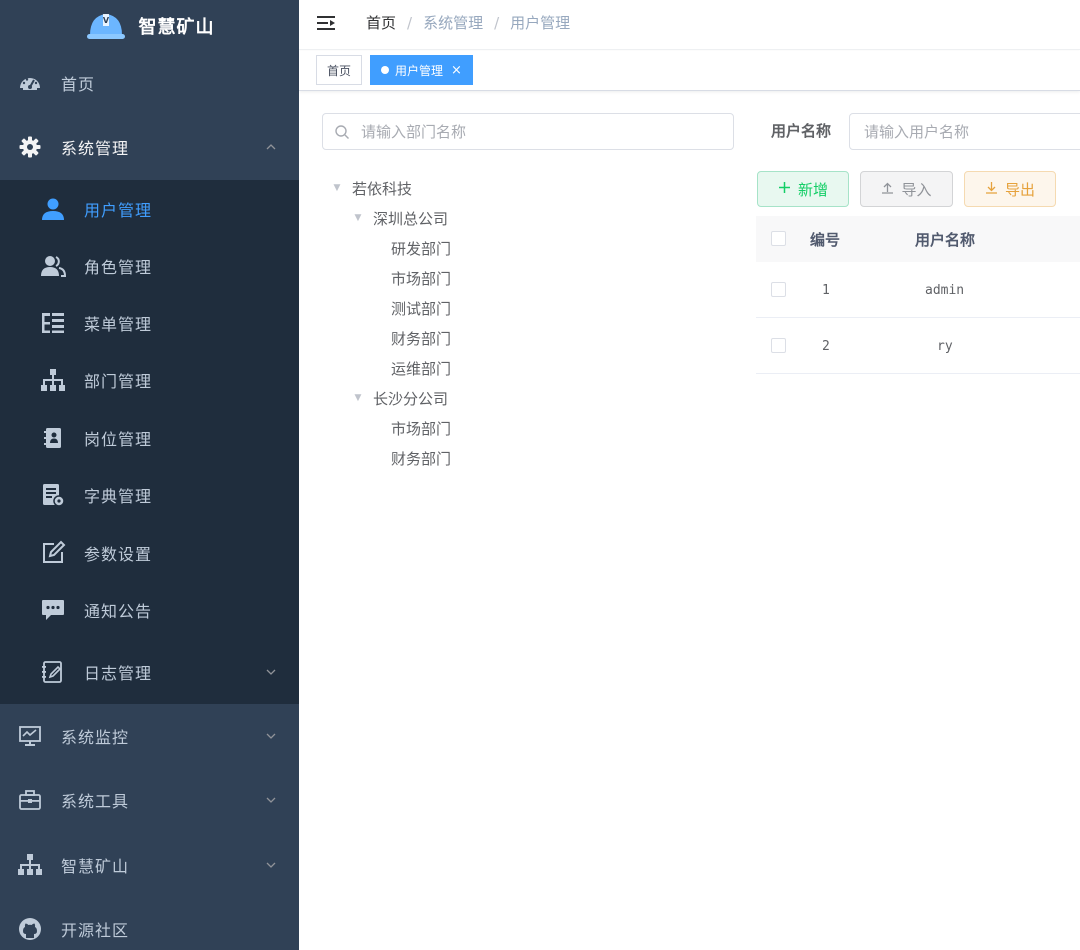  What do you see at coordinates (149, 147) in the screenshot?
I see `sidebar-item-system: 系统管理` at bounding box center [149, 147].